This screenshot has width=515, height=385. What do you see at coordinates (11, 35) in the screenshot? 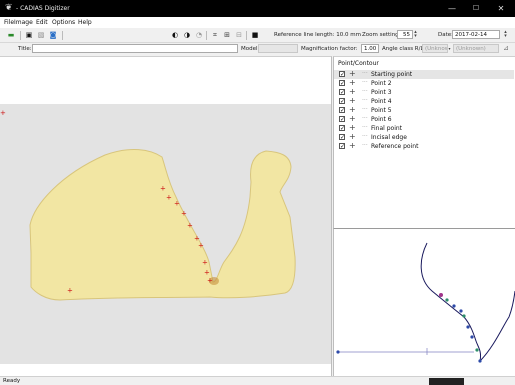
I see `save-icon: ▬` at bounding box center [11, 35].